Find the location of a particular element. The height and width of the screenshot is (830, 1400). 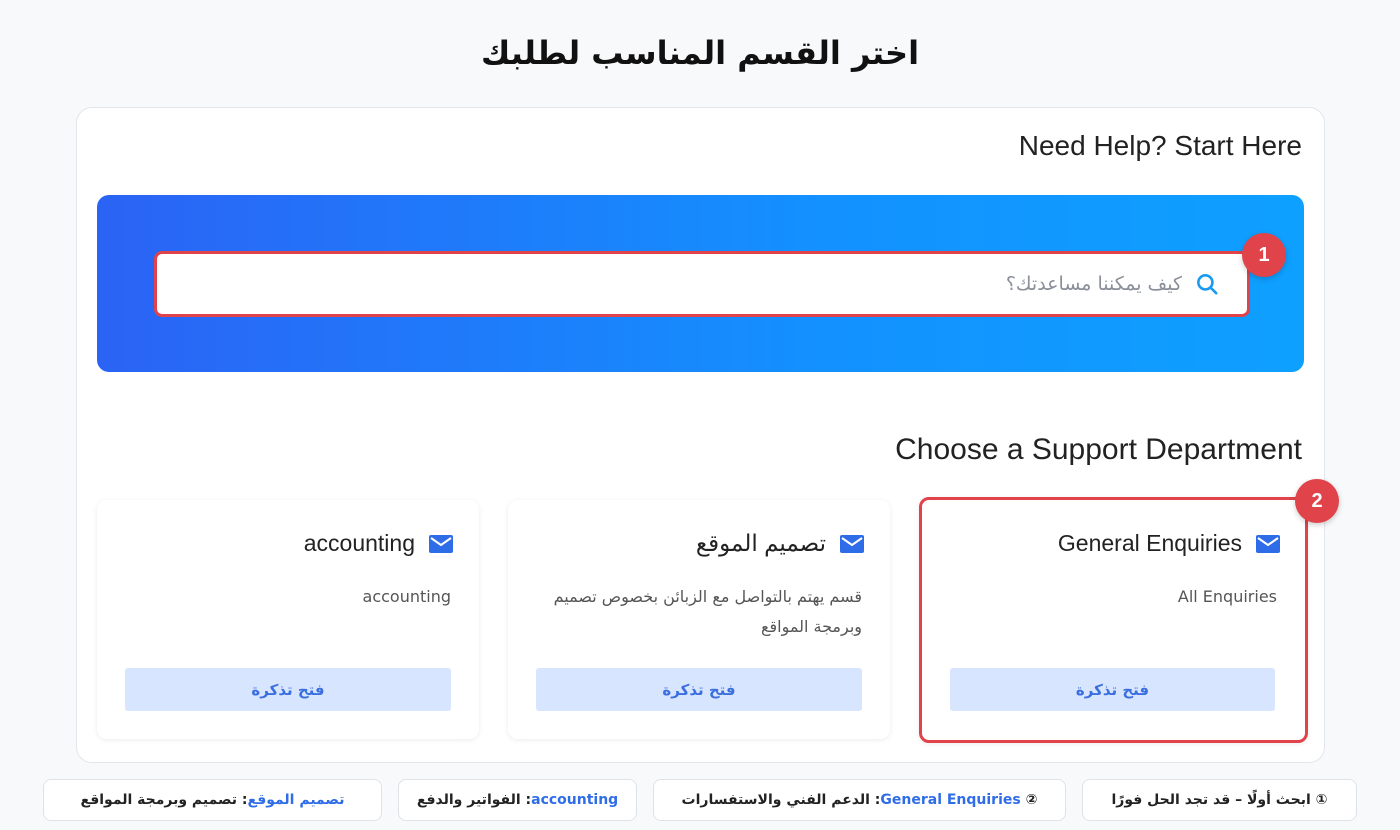

department-description: accounting is located at coordinates (406, 596).